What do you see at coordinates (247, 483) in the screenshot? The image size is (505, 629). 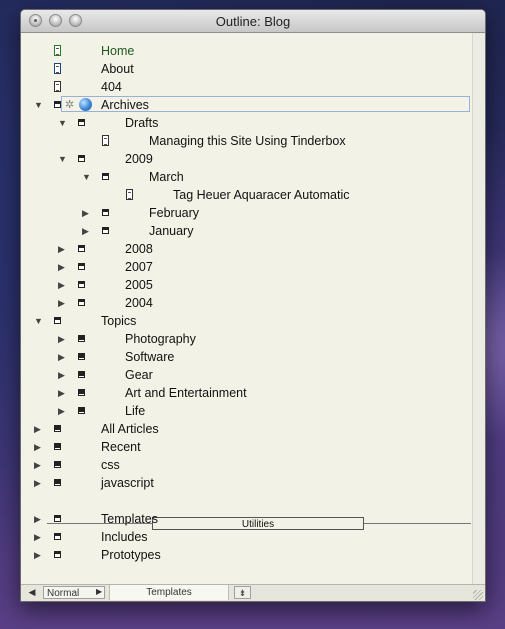 I see `outline-row: ▶ javascript` at bounding box center [247, 483].